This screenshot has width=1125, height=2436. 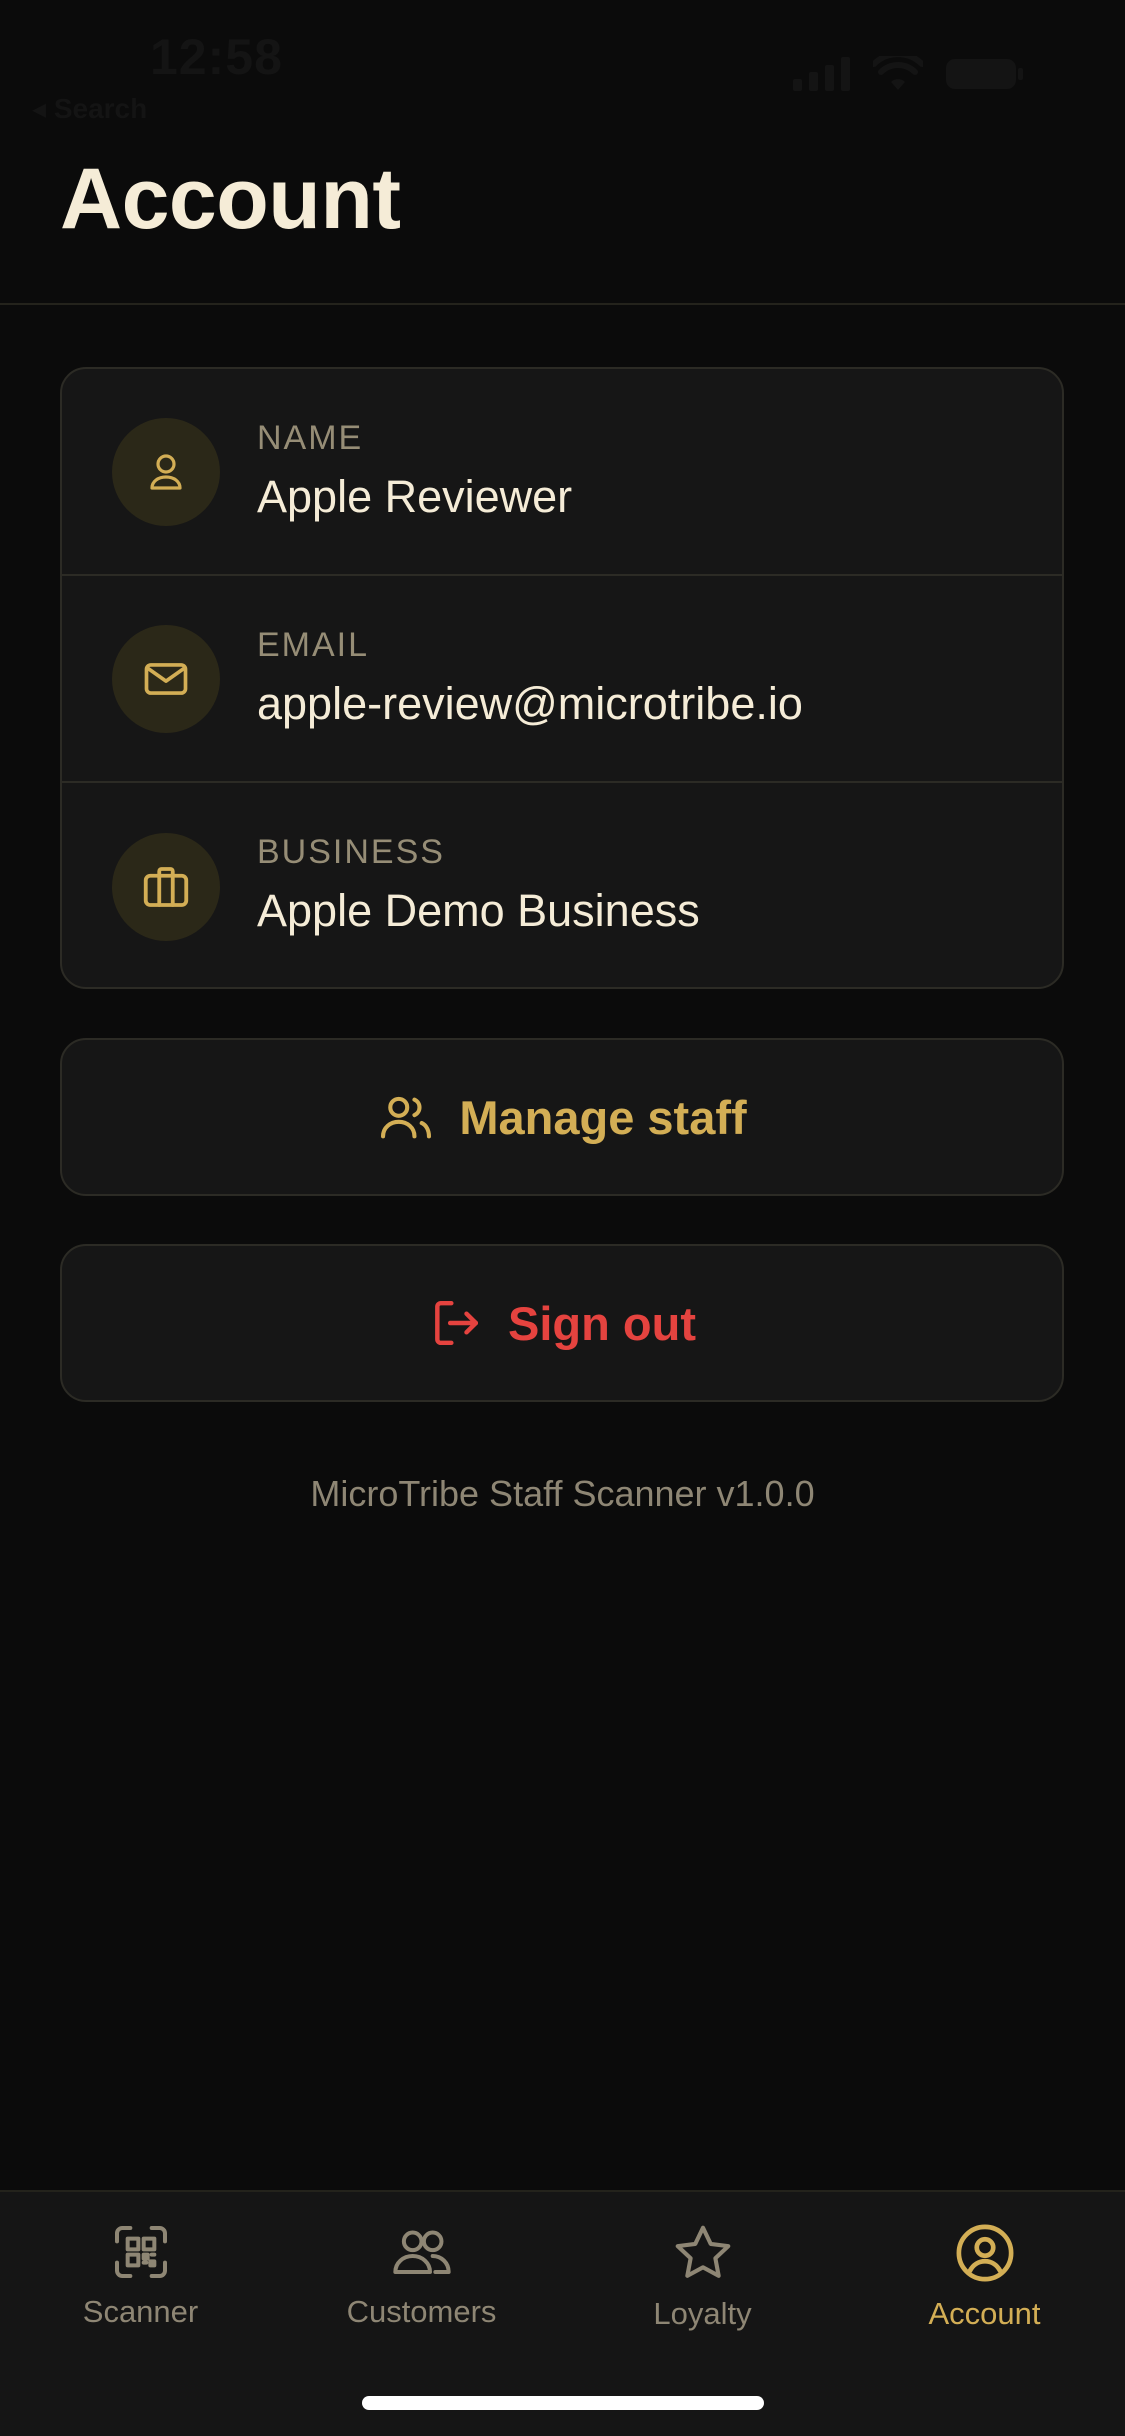 What do you see at coordinates (603, 1117) in the screenshot?
I see `manage-staff-label: Manage staff` at bounding box center [603, 1117].